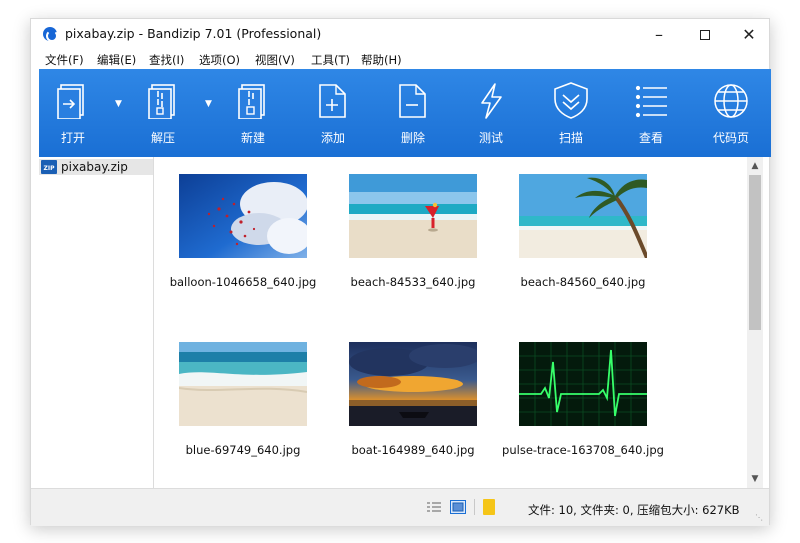  What do you see at coordinates (583, 450) in the screenshot?
I see `file-name: pulse-trace-163708_640.jpg` at bounding box center [583, 450].